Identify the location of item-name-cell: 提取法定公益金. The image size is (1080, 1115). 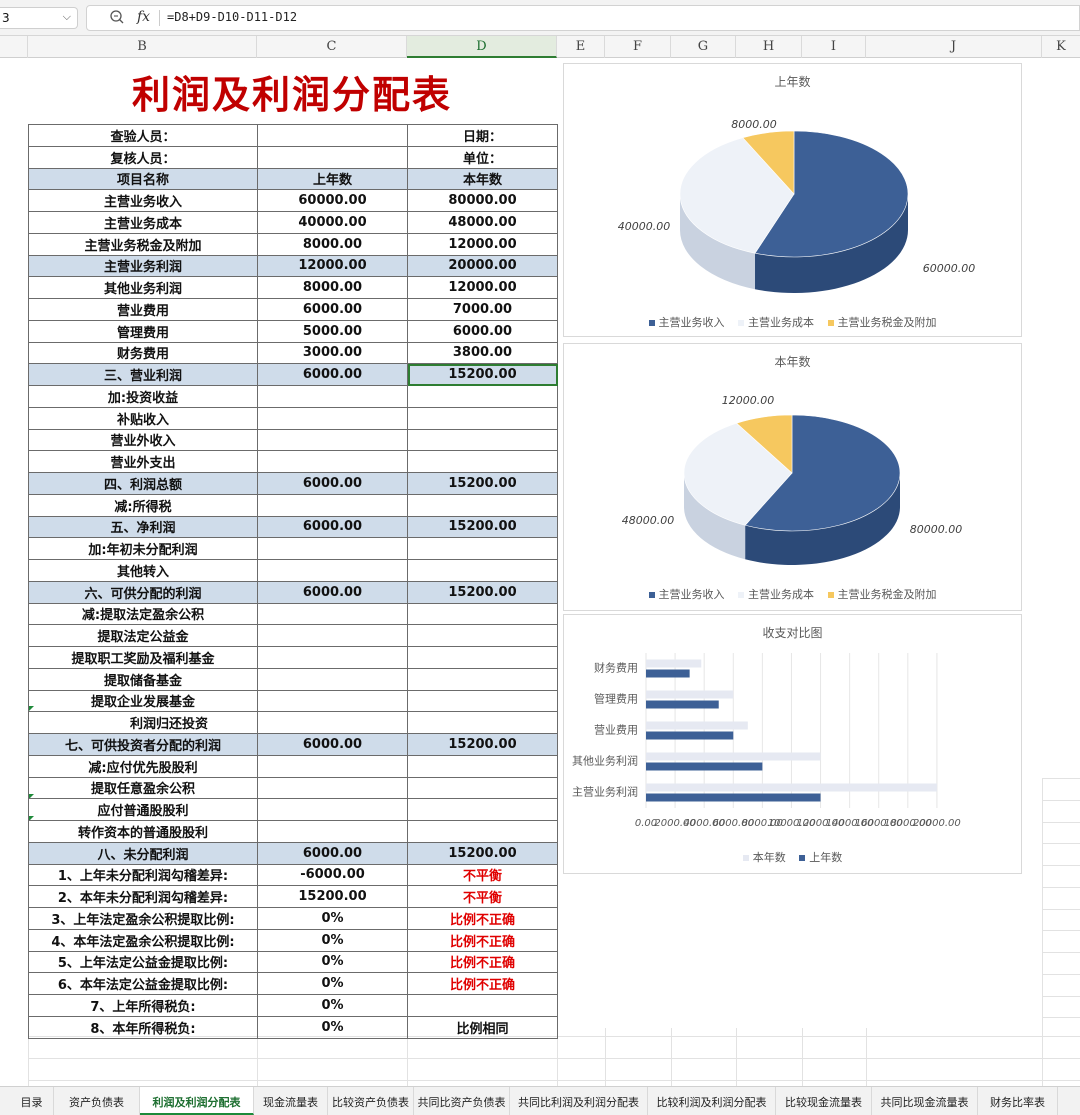
(143, 635).